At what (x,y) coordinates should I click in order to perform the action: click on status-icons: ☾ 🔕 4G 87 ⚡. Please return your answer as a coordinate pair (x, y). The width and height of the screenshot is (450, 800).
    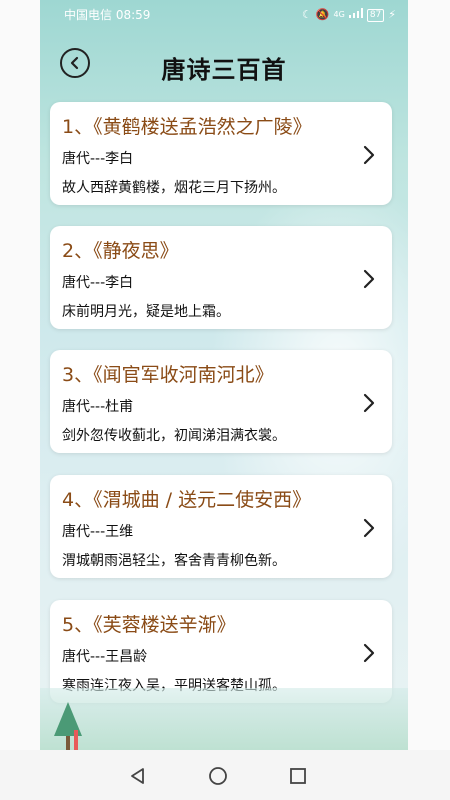
    Looking at the image, I should click on (349, 15).